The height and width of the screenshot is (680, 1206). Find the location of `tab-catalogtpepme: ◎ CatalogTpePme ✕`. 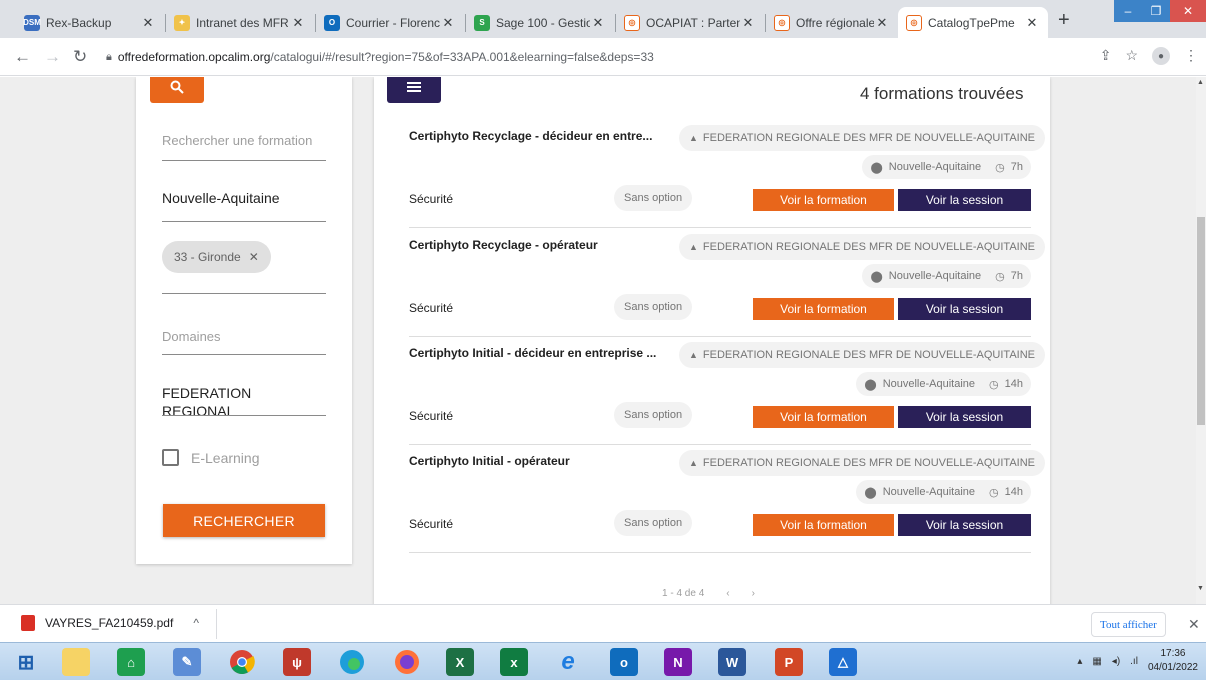

tab-catalogtpepme: ◎ CatalogTpePme ✕ is located at coordinates (973, 22).